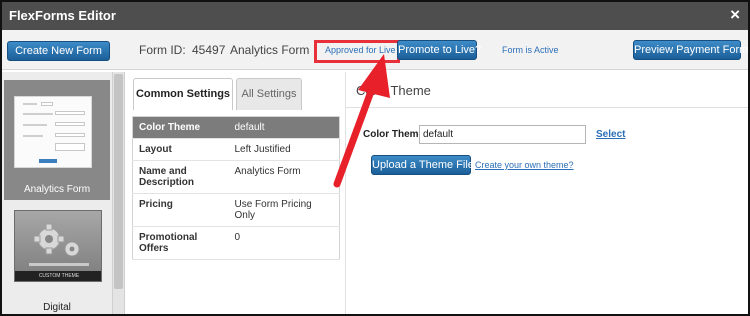 The height and width of the screenshot is (316, 750). I want to click on form-active-status-link: Form is Active, so click(530, 50).